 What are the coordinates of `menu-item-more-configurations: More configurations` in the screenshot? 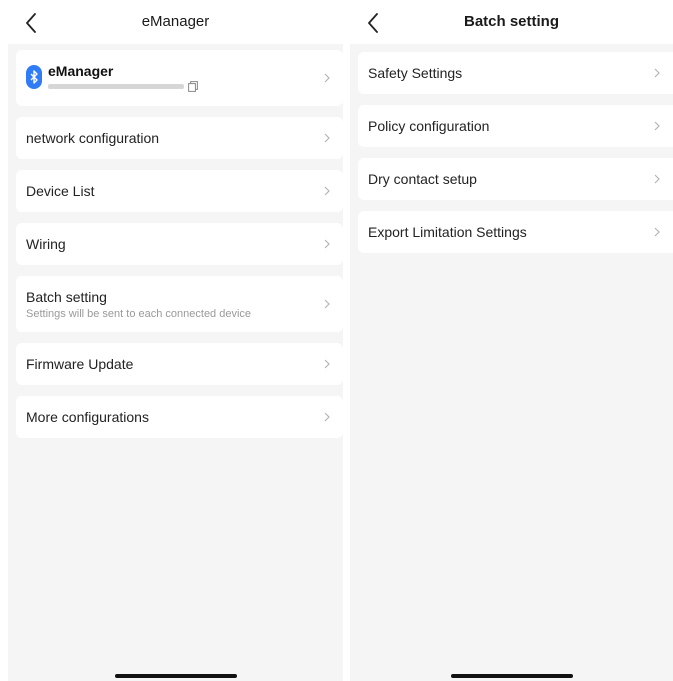 It's located at (179, 417).